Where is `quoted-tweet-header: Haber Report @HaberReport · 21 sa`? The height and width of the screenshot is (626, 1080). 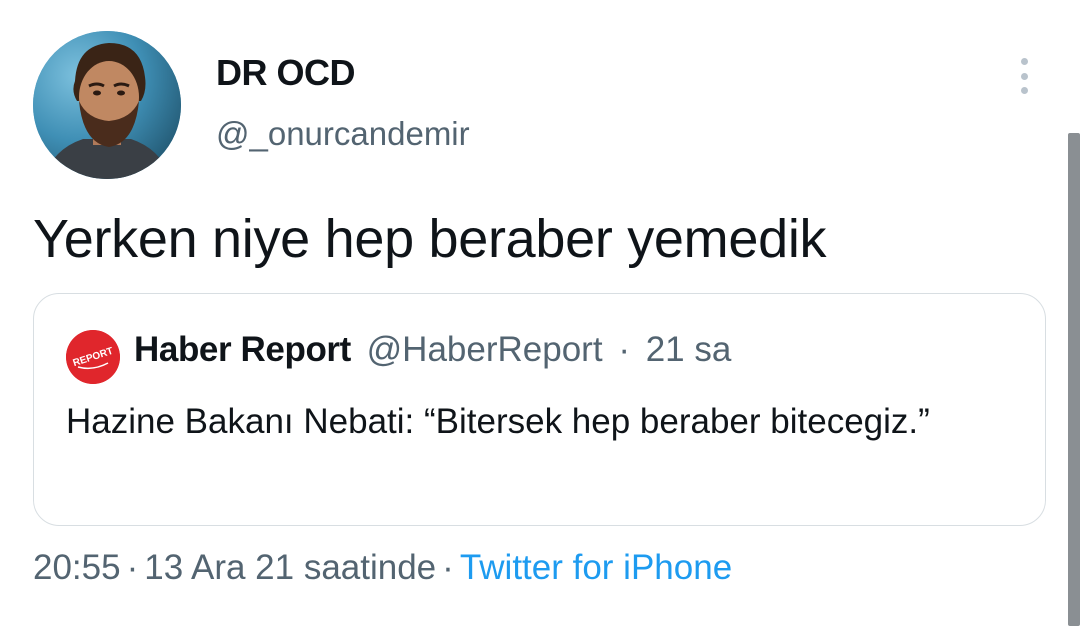
quoted-tweet-header: Haber Report @HaberReport · 21 sa is located at coordinates (432, 350).